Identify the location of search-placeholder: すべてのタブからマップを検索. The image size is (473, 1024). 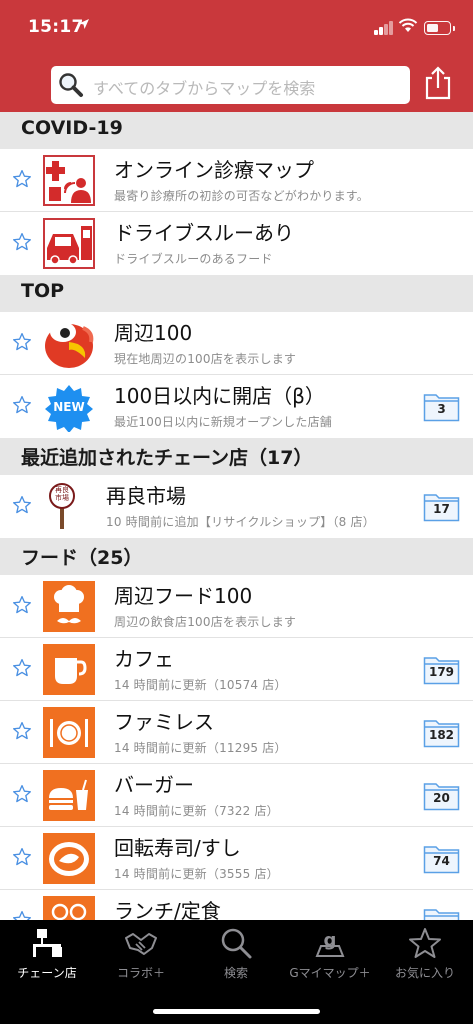
(204, 88).